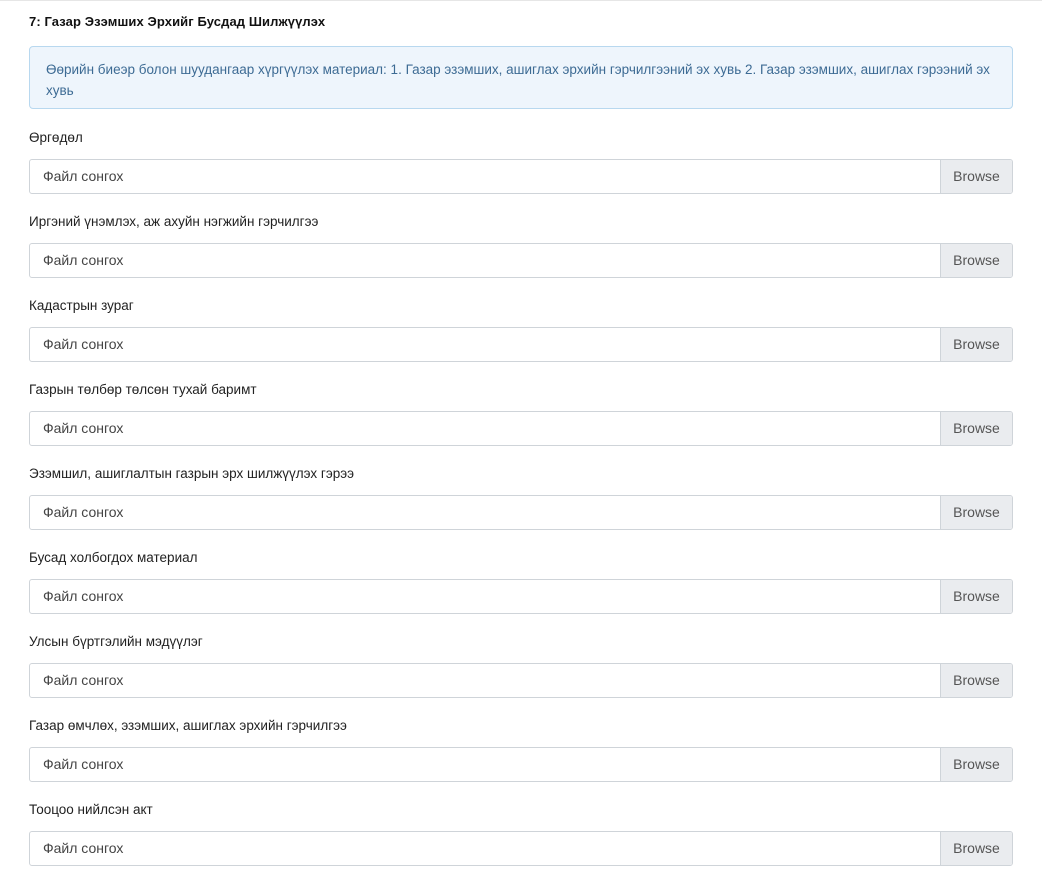 The width and height of the screenshot is (1042, 869). What do you see at coordinates (91, 809) in the screenshot?
I see `field-label: Тооцоо нийлсэн акт` at bounding box center [91, 809].